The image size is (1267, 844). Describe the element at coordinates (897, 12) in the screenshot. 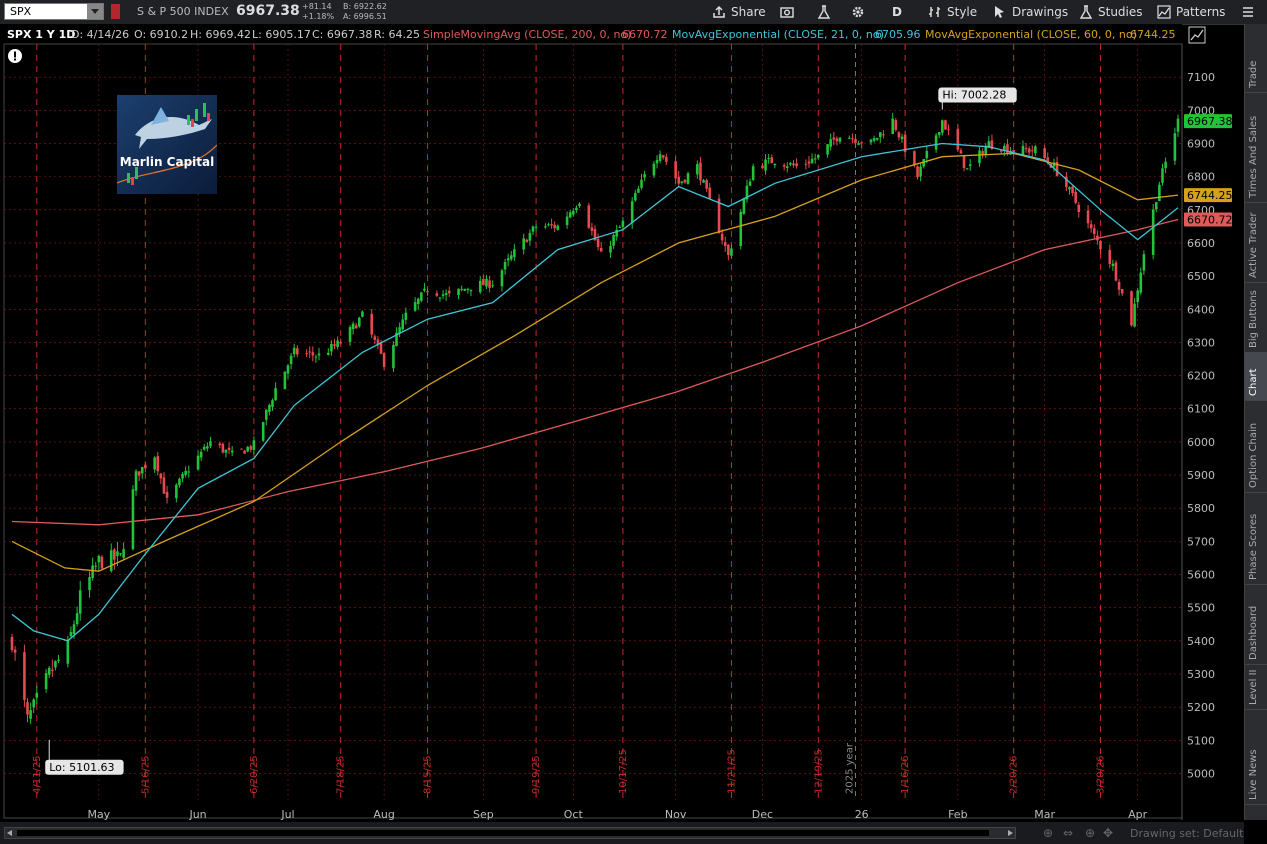

I see `aggregation-button: D` at that location.